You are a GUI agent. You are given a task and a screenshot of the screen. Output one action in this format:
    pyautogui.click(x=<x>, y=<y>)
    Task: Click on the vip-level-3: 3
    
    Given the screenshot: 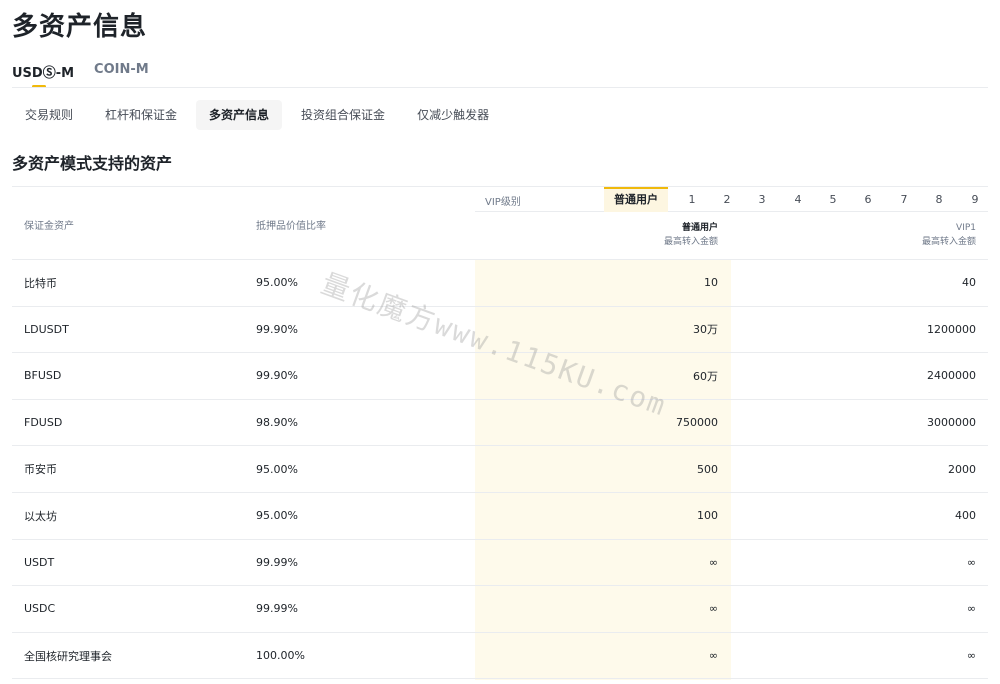 What is the action you would take?
    pyautogui.click(x=762, y=199)
    